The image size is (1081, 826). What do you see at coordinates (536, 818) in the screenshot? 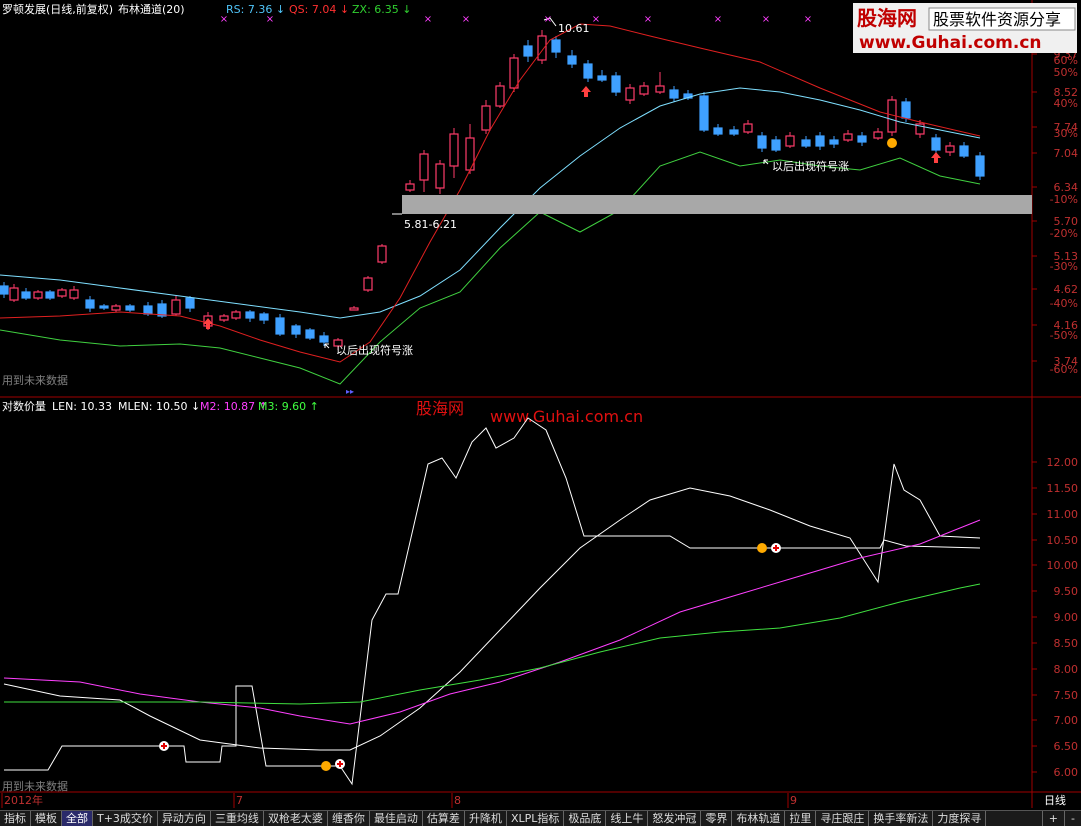
I see `indicator-tab: XLPL指标` at bounding box center [536, 818].